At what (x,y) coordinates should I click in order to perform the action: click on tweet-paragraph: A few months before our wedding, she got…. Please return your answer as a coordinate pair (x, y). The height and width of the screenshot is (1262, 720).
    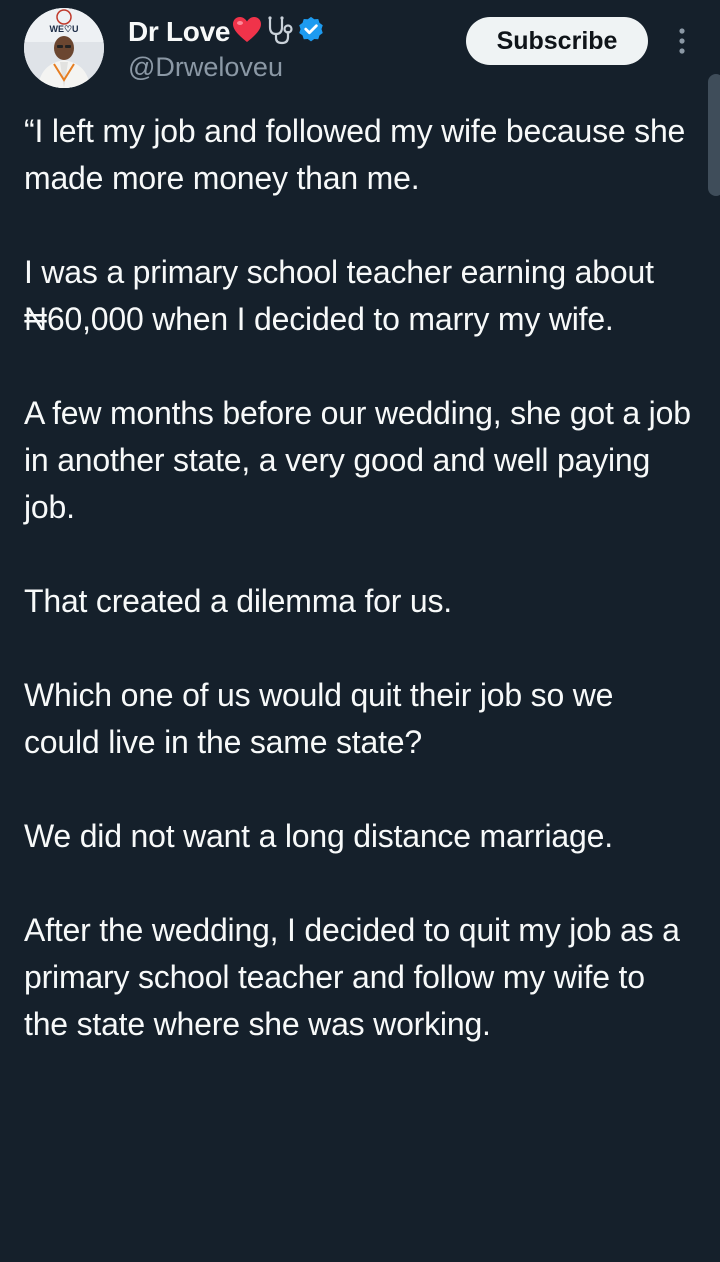
    Looking at the image, I should click on (357, 460).